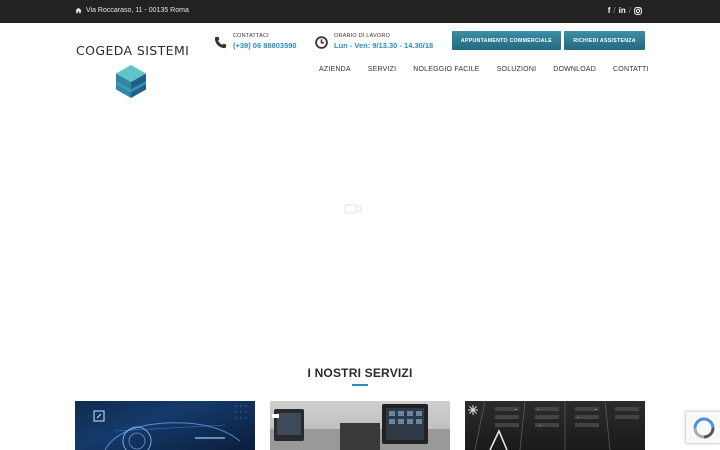  Describe the element at coordinates (362, 36) in the screenshot. I see `hours-label: ORARIO DI LAVORO` at that location.